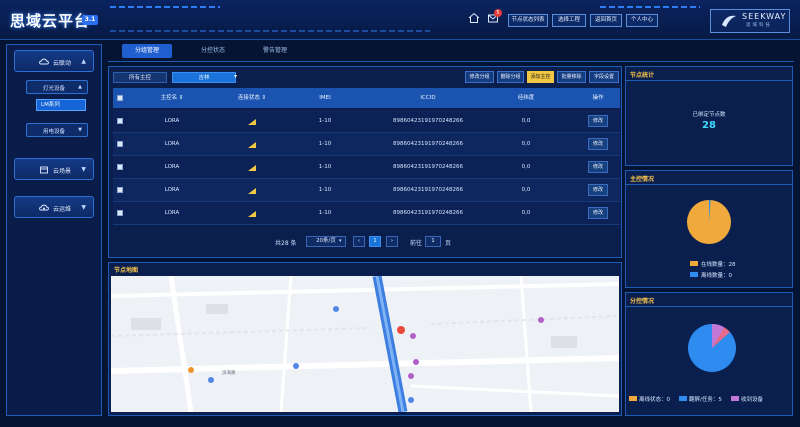 Image resolution: width=800 pixels, height=427 pixels. What do you see at coordinates (606, 20) in the screenshot?
I see `back-home-button: 返回首页` at bounding box center [606, 20].